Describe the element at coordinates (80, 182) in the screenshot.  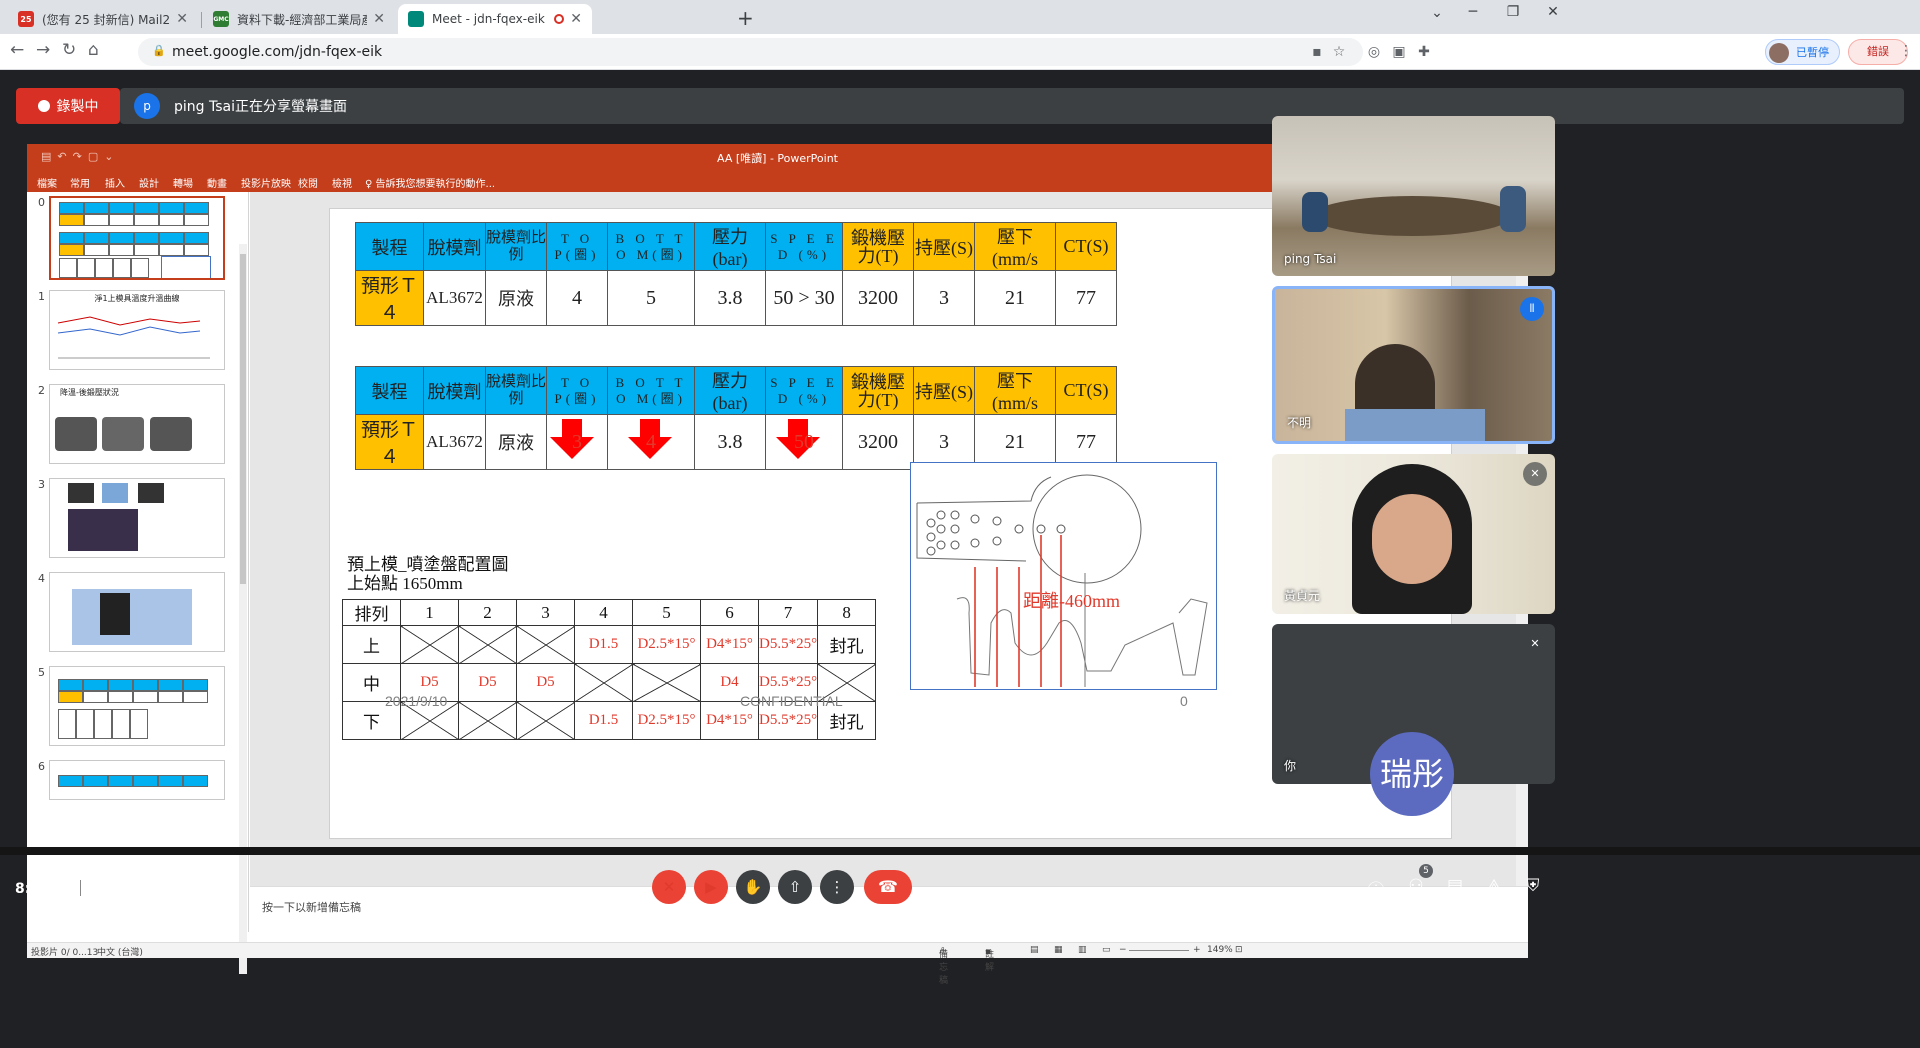
I see `ribbon-tab-home: 常用` at that location.